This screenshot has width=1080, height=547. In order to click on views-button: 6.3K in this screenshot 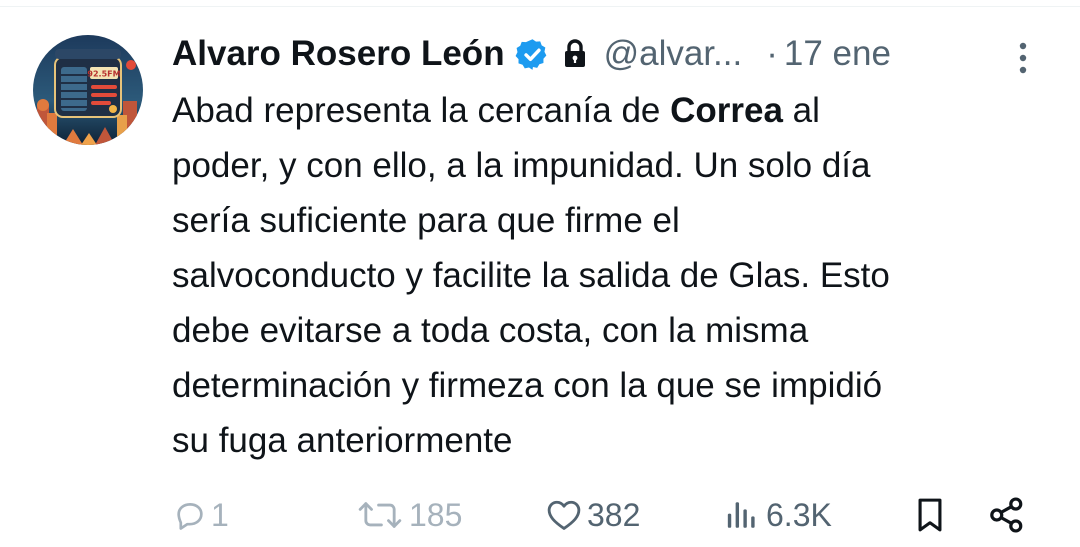, I will do `click(777, 515)`.